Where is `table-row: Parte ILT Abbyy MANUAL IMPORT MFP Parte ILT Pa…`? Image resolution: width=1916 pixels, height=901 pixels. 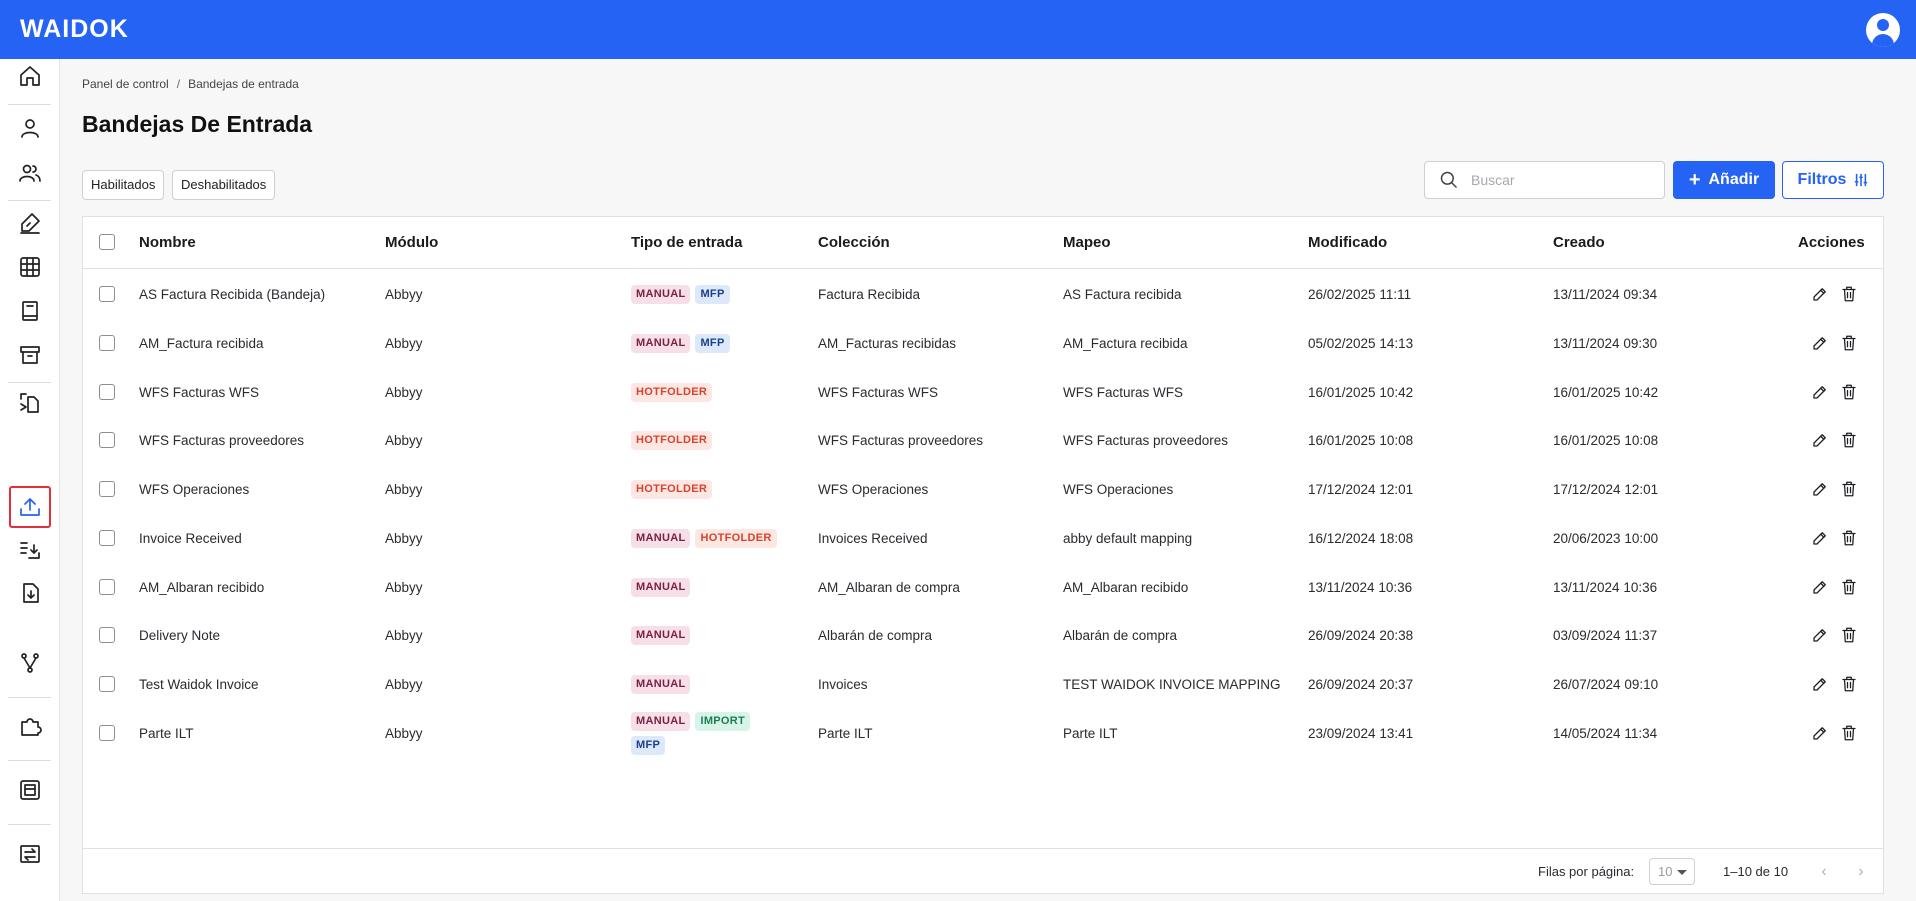
table-row: Parte ILT Abbyy MANUAL IMPORT MFP Parte ILT Pa… is located at coordinates (983, 733).